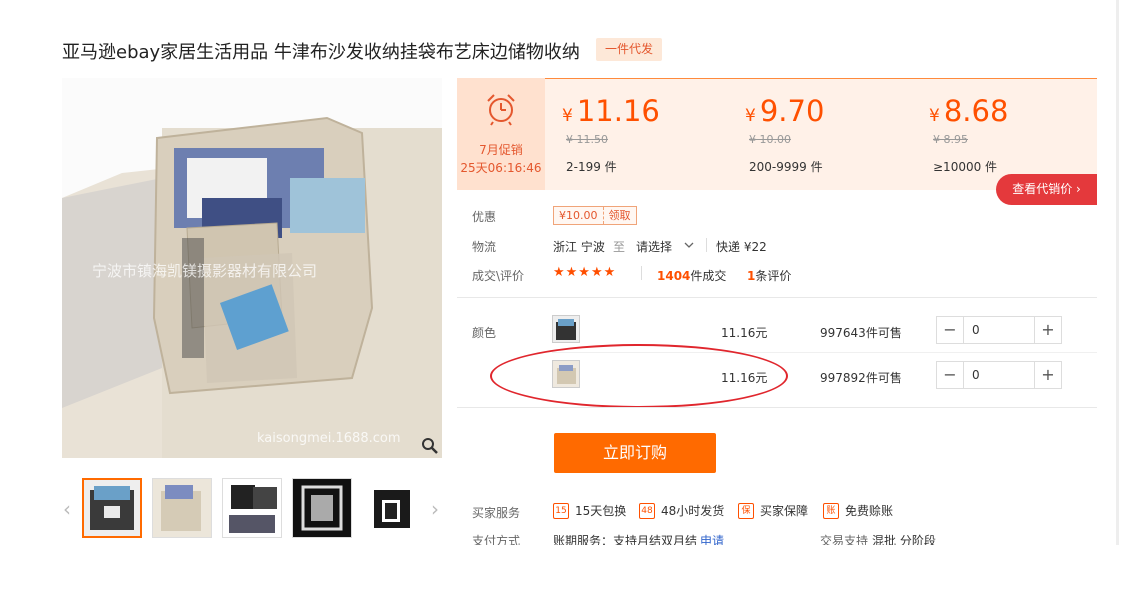 The width and height of the screenshot is (1132, 600). What do you see at coordinates (770, 139) in the screenshot?
I see `original-price: ¥ 10.00` at bounding box center [770, 139].